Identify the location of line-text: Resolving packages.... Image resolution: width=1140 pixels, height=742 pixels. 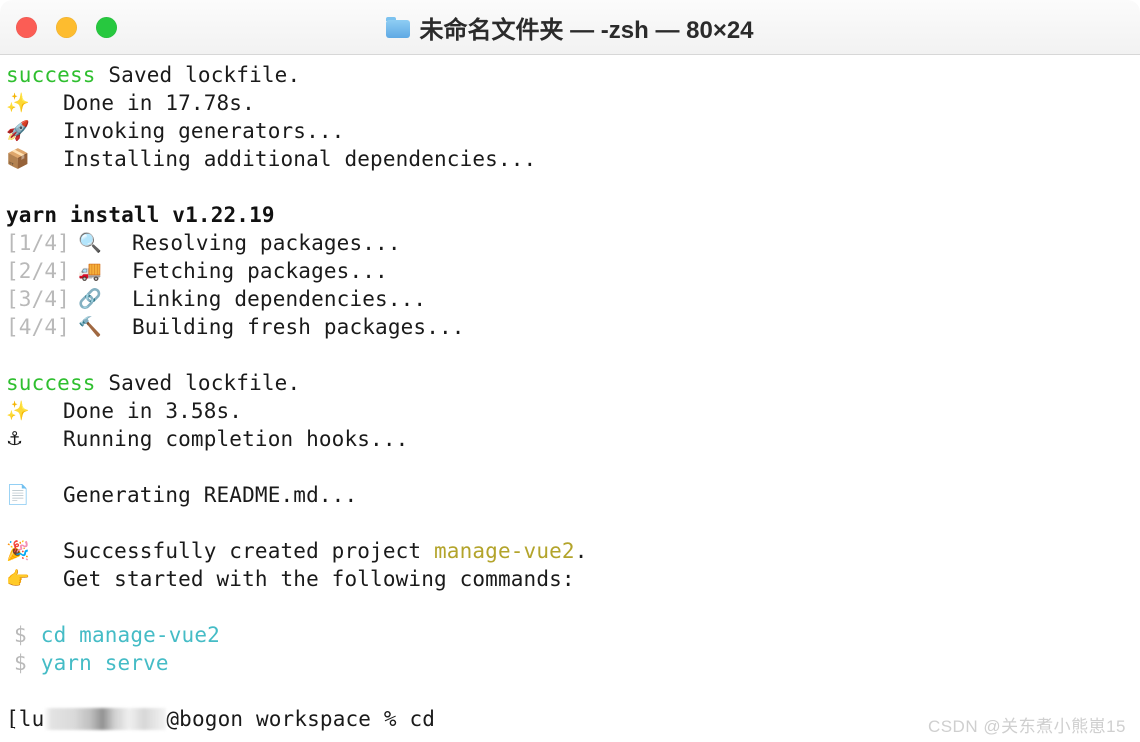
(266, 243).